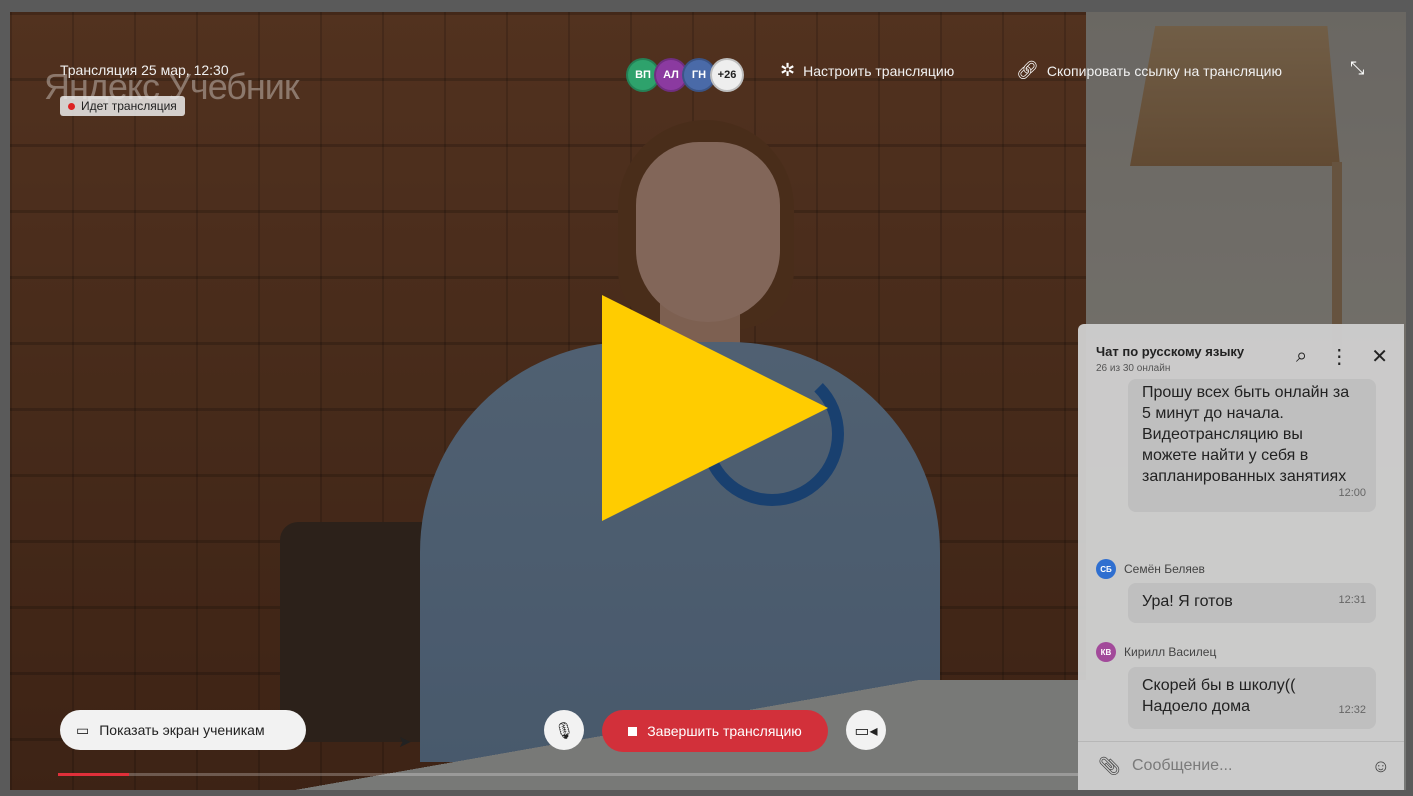  Describe the element at coordinates (1106, 569) in the screenshot. I see `avatar: СБ` at that location.